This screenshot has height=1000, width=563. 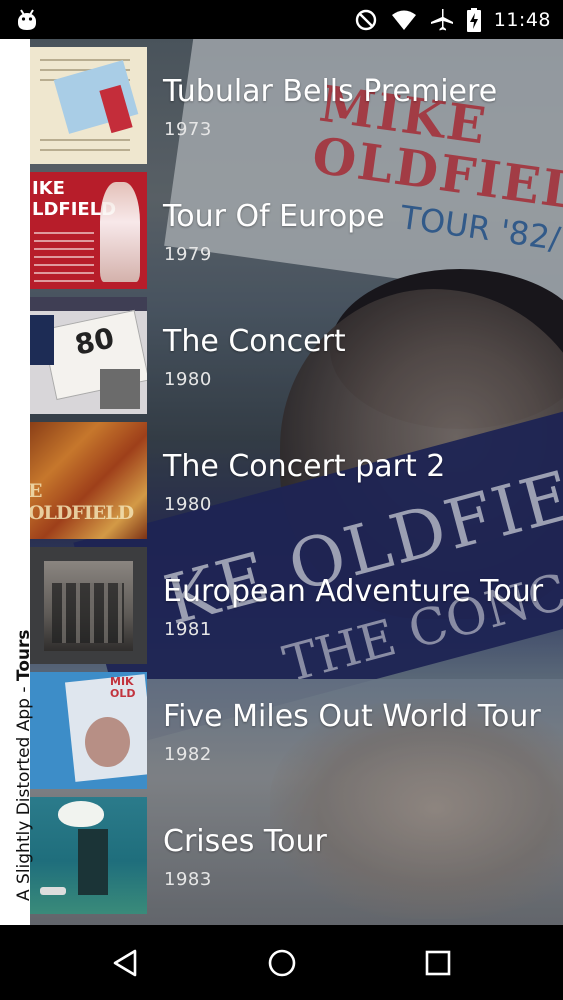 I want to click on tour-title: The Concert, so click(x=254, y=341).